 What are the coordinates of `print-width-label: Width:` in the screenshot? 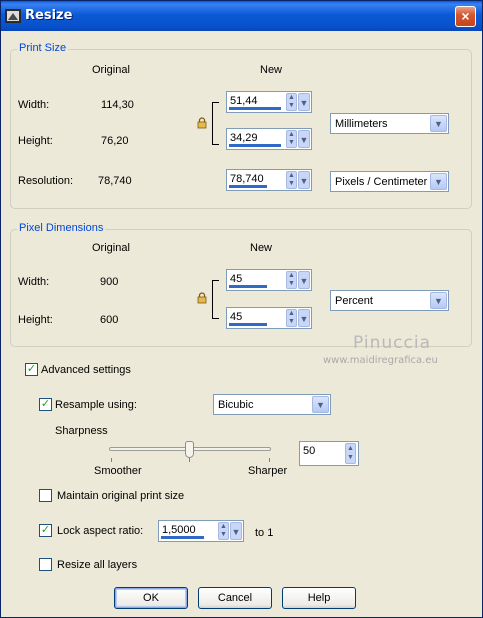 It's located at (34, 105).